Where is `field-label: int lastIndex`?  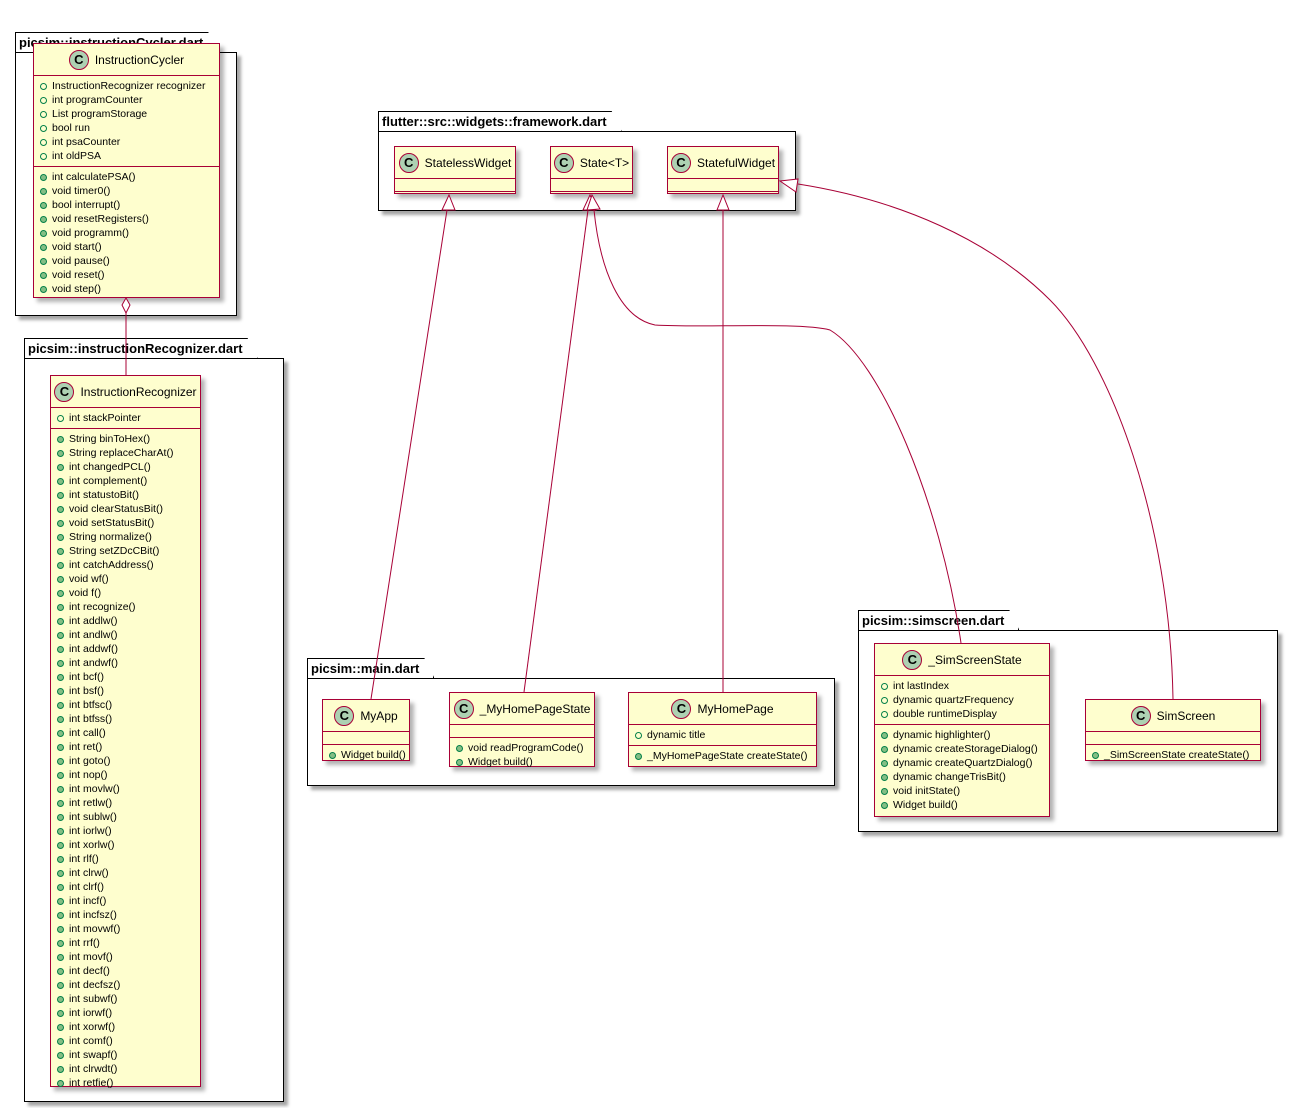
field-label: int lastIndex is located at coordinates (921, 686).